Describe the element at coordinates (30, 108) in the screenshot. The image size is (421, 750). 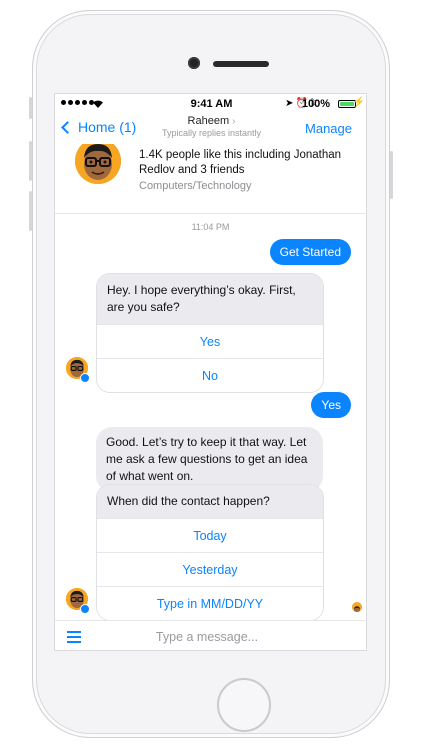
I see `mute-switch` at that location.